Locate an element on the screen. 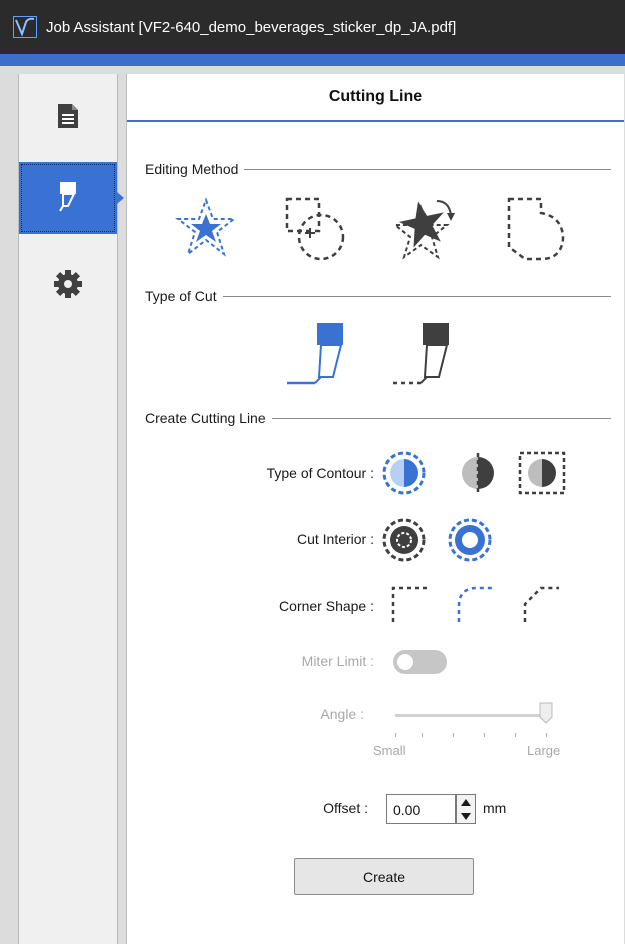  angle-max-label: Large is located at coordinates (544, 750).